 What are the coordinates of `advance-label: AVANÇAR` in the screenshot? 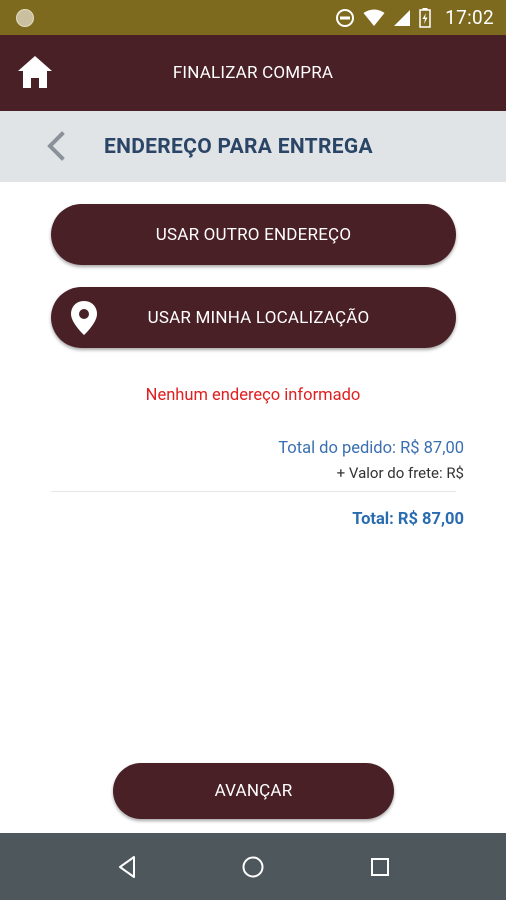 It's located at (253, 791).